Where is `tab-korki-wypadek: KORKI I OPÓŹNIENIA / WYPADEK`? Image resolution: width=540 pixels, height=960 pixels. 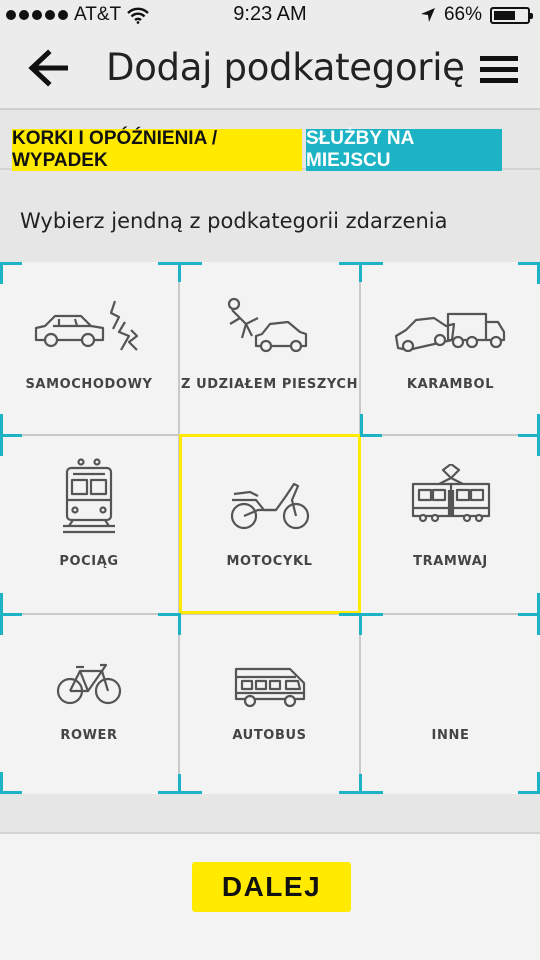
tab-korki-wypadek: KORKI I OPÓŹNIENIA / WYPADEK is located at coordinates (157, 149).